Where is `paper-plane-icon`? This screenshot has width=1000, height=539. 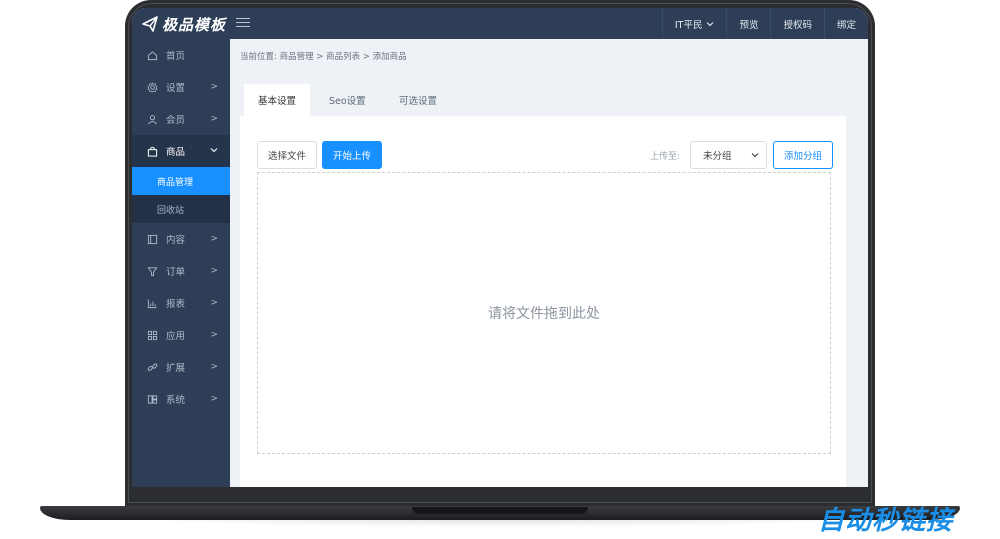
paper-plane-icon is located at coordinates (150, 24).